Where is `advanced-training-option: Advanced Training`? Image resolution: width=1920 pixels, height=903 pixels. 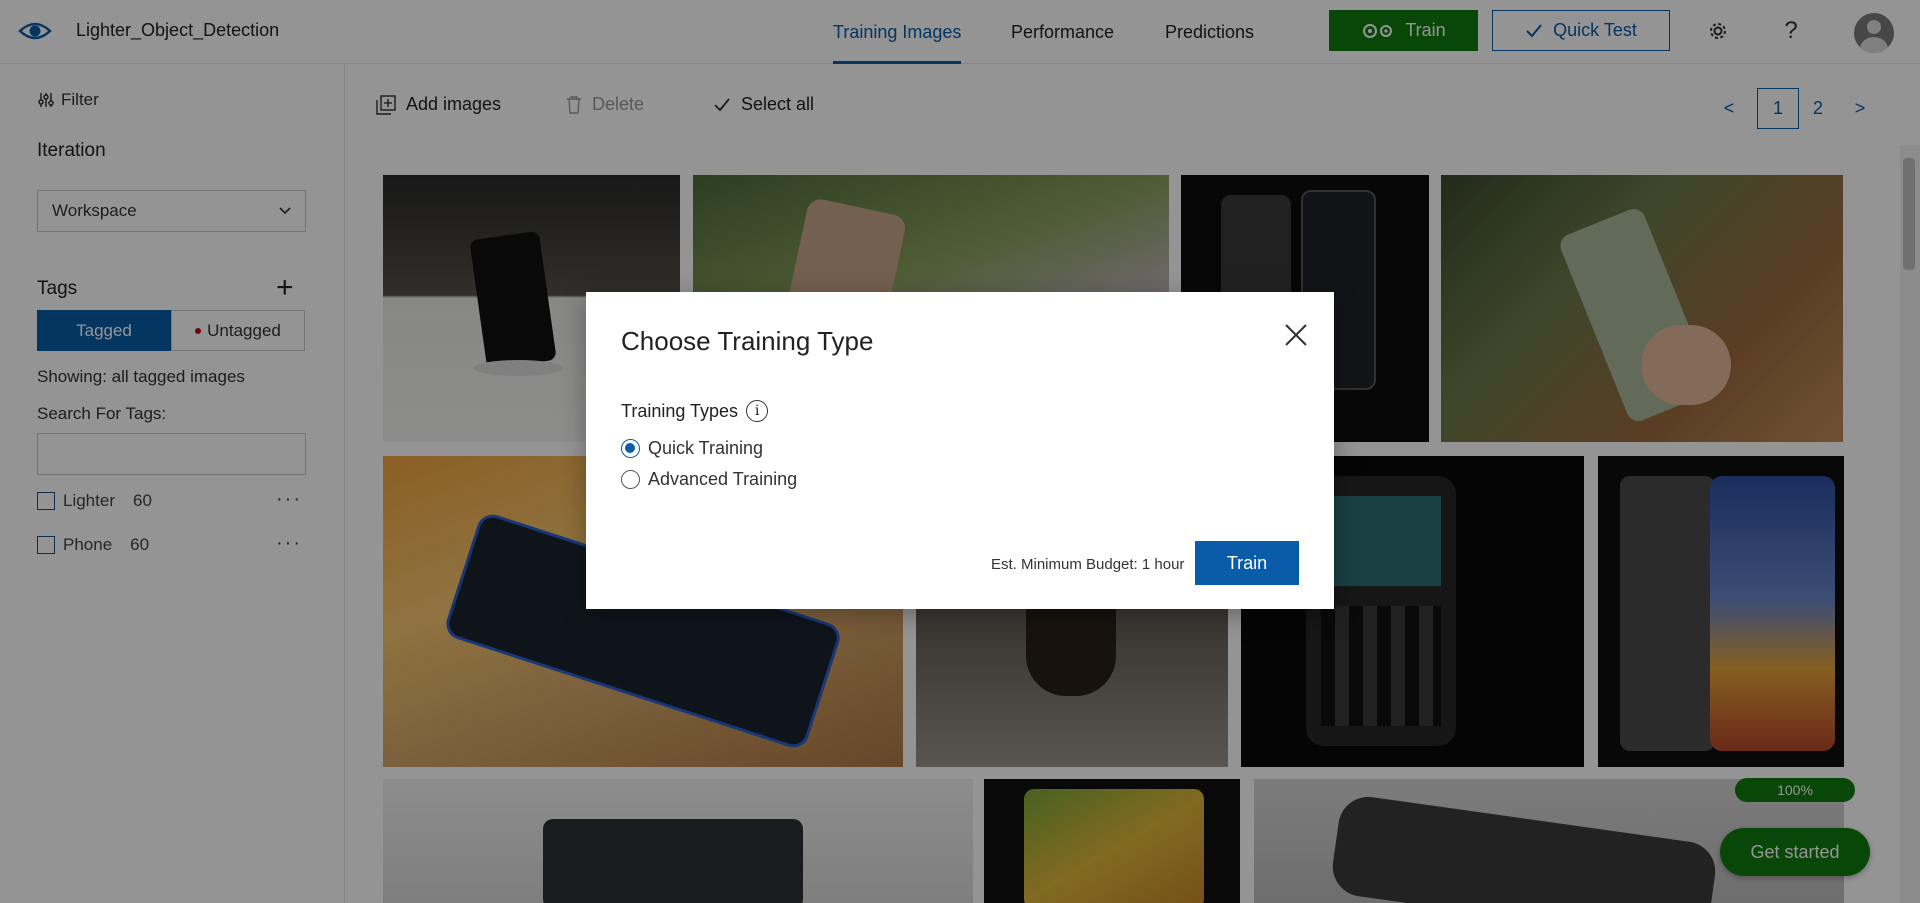
advanced-training-option: Advanced Training is located at coordinates (709, 479).